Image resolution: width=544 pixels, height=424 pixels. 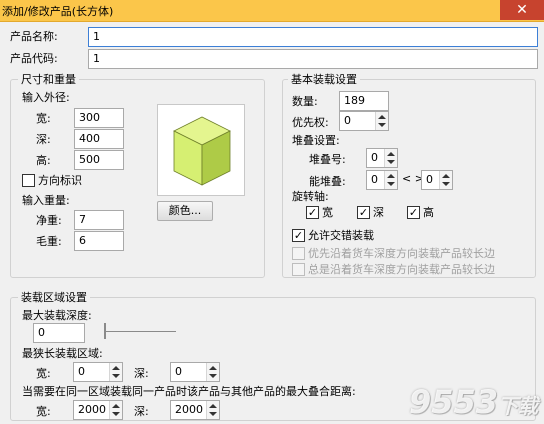 What do you see at coordinates (115, 410) in the screenshot?
I see `overlap-width-spin-arrows` at bounding box center [115, 410].